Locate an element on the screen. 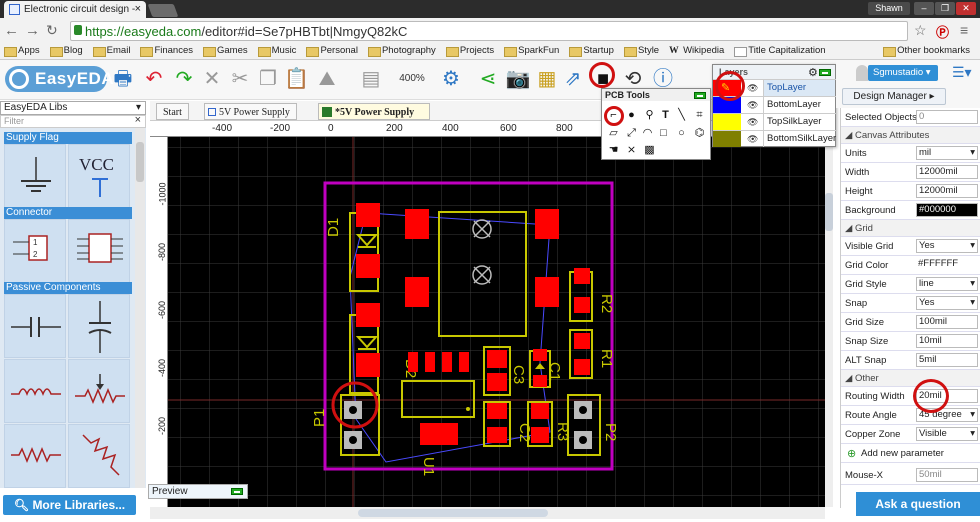 This screenshot has height=522, width=980. arc-tool-icon: ◠ is located at coordinates (647, 133).